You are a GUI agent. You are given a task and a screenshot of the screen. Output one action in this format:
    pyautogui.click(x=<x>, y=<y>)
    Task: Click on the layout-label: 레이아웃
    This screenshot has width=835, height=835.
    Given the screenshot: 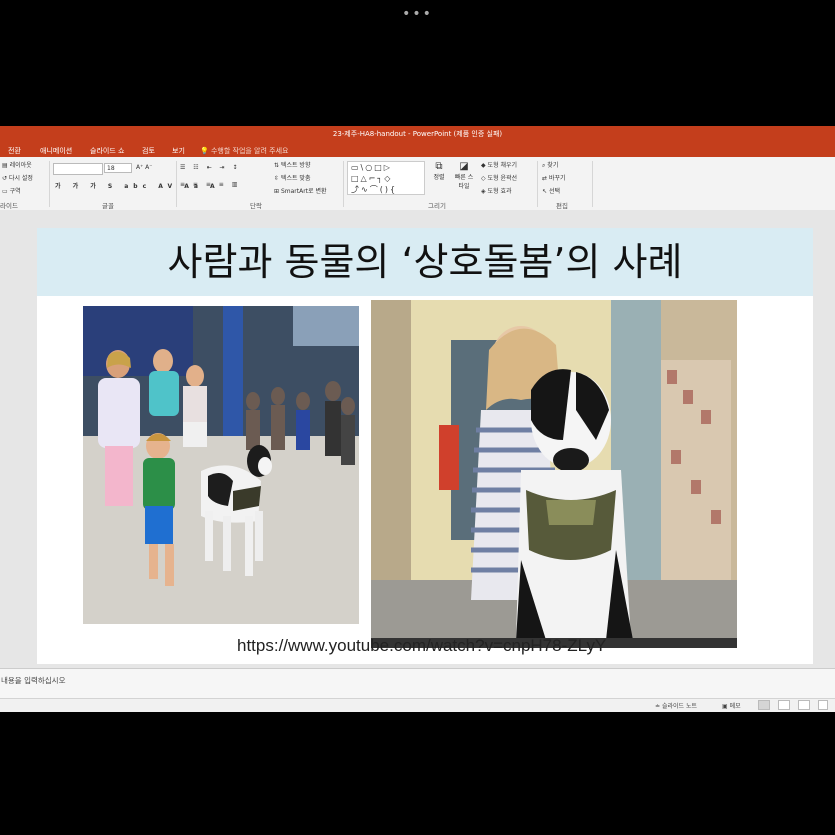 What is the action you would take?
    pyautogui.click(x=20, y=165)
    